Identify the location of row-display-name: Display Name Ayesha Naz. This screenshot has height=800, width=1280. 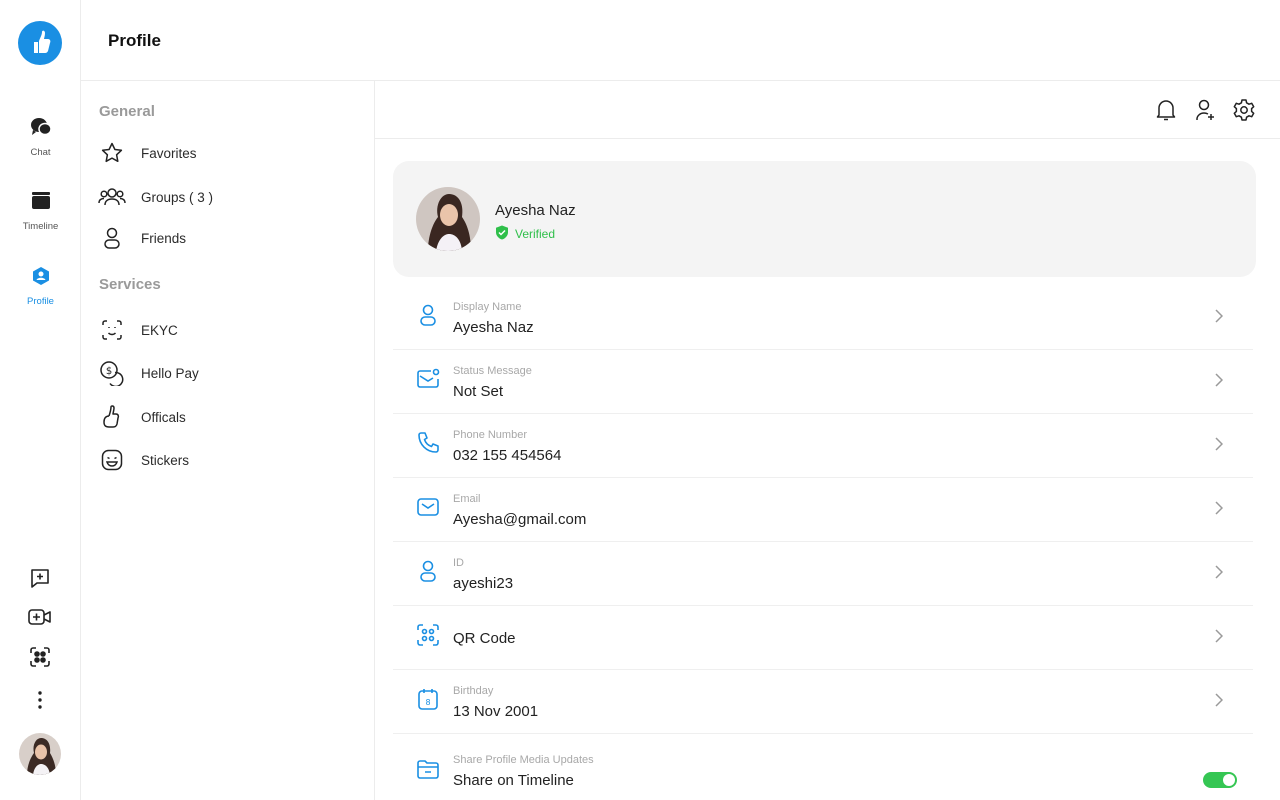
(823, 318).